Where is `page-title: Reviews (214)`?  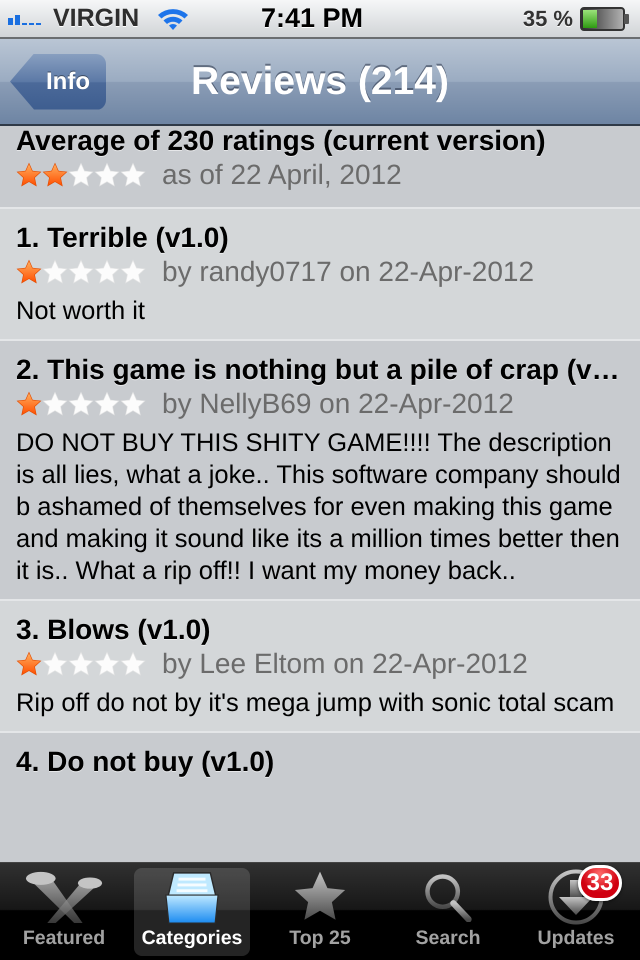
page-title: Reviews (214) is located at coordinates (320, 82).